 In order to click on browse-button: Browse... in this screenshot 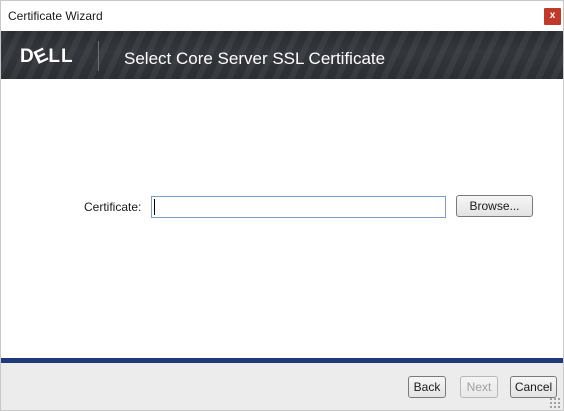, I will do `click(494, 206)`.